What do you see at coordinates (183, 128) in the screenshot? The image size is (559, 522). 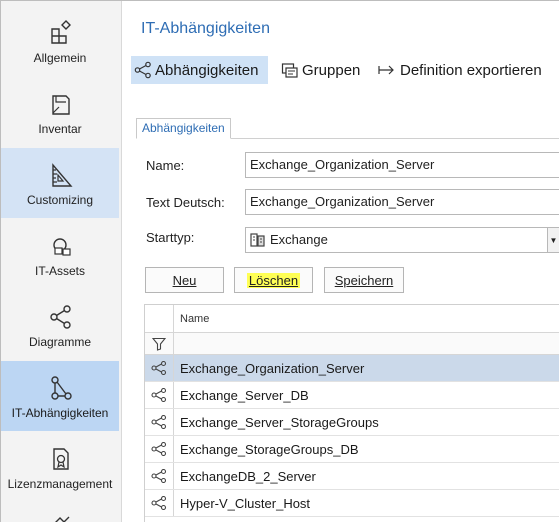 I see `tab-dependencies: Abhängigkeiten` at bounding box center [183, 128].